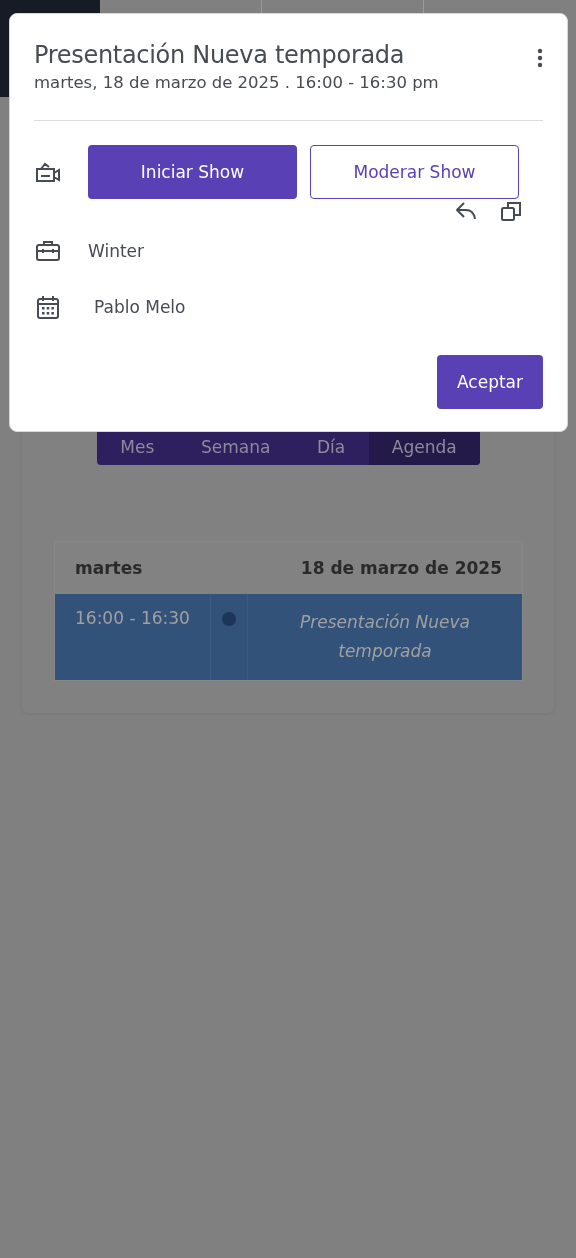 The image size is (576, 1258). Describe the element at coordinates (331, 438) in the screenshot. I see `view-tab: Día` at that location.